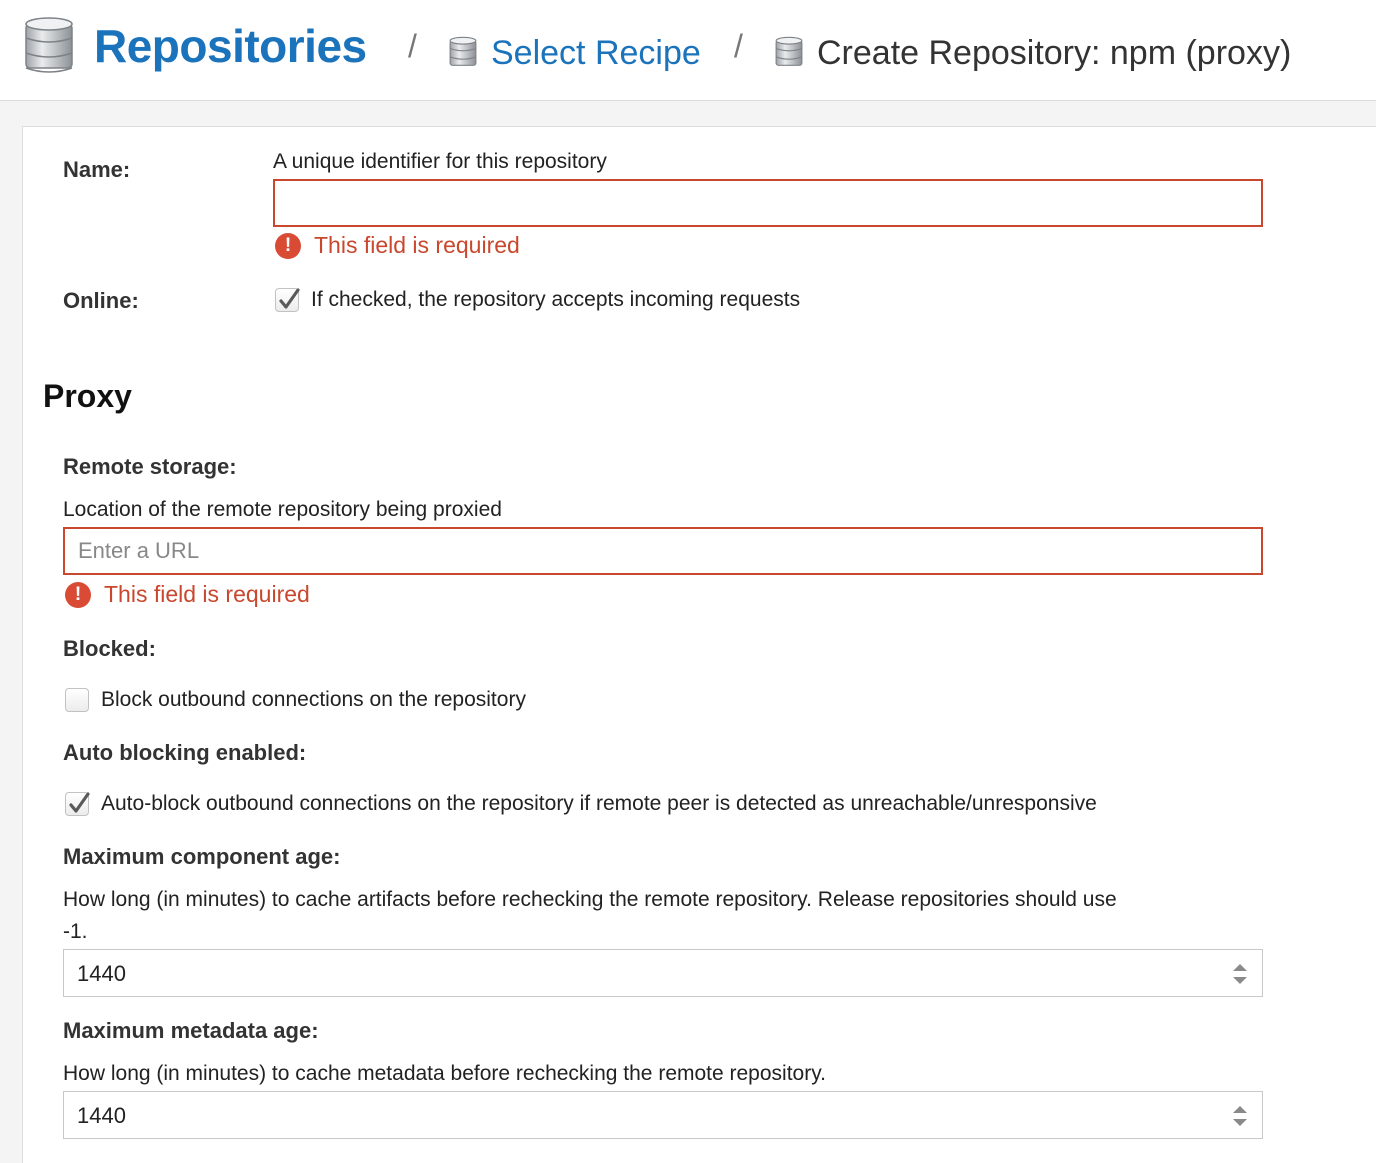  I want to click on remote-storage-error: ! This field is required, so click(187, 594).